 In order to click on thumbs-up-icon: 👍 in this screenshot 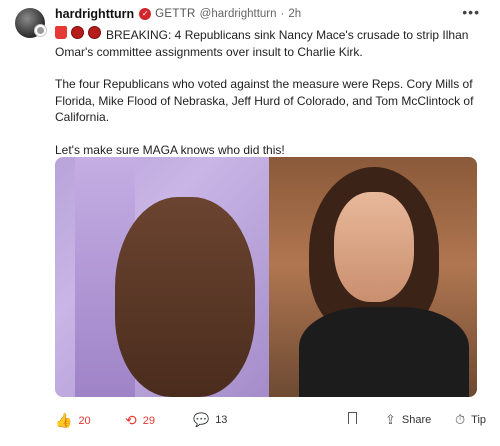, I will do `click(64, 420)`.